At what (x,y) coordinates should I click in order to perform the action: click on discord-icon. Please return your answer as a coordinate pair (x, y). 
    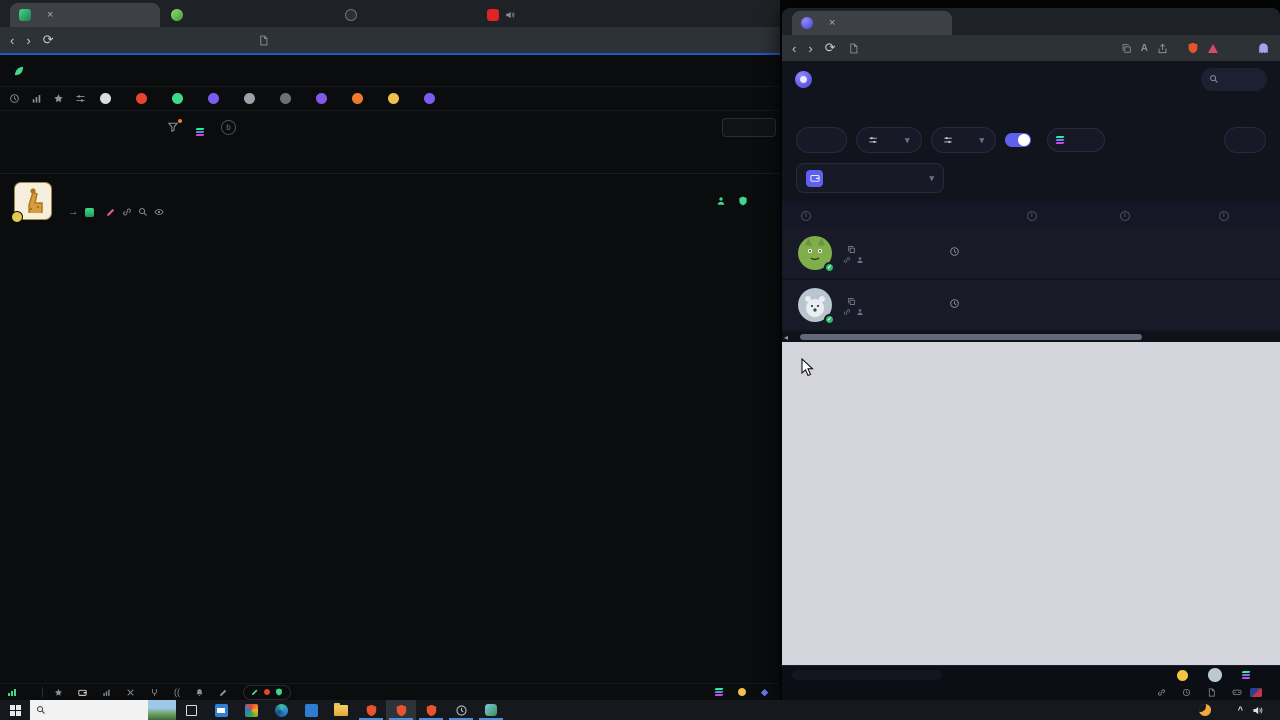
    Looking at the image, I should click on (1237, 692).